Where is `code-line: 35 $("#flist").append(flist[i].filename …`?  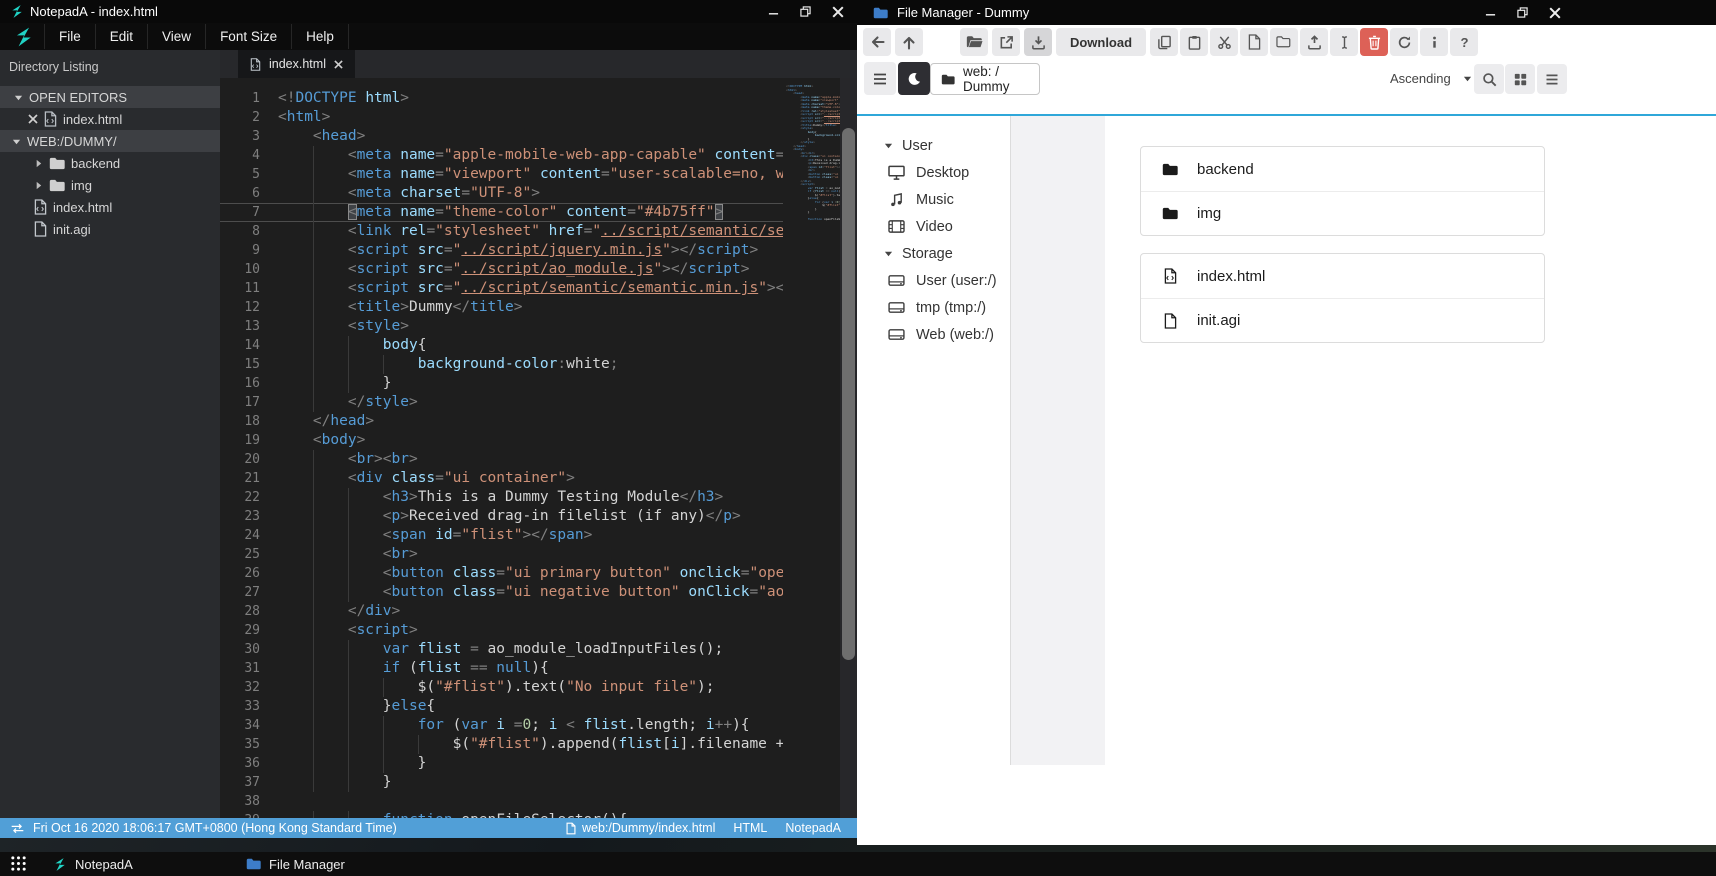 code-line: 35 $("#flist").append(flist[i].filename … is located at coordinates (513, 744).